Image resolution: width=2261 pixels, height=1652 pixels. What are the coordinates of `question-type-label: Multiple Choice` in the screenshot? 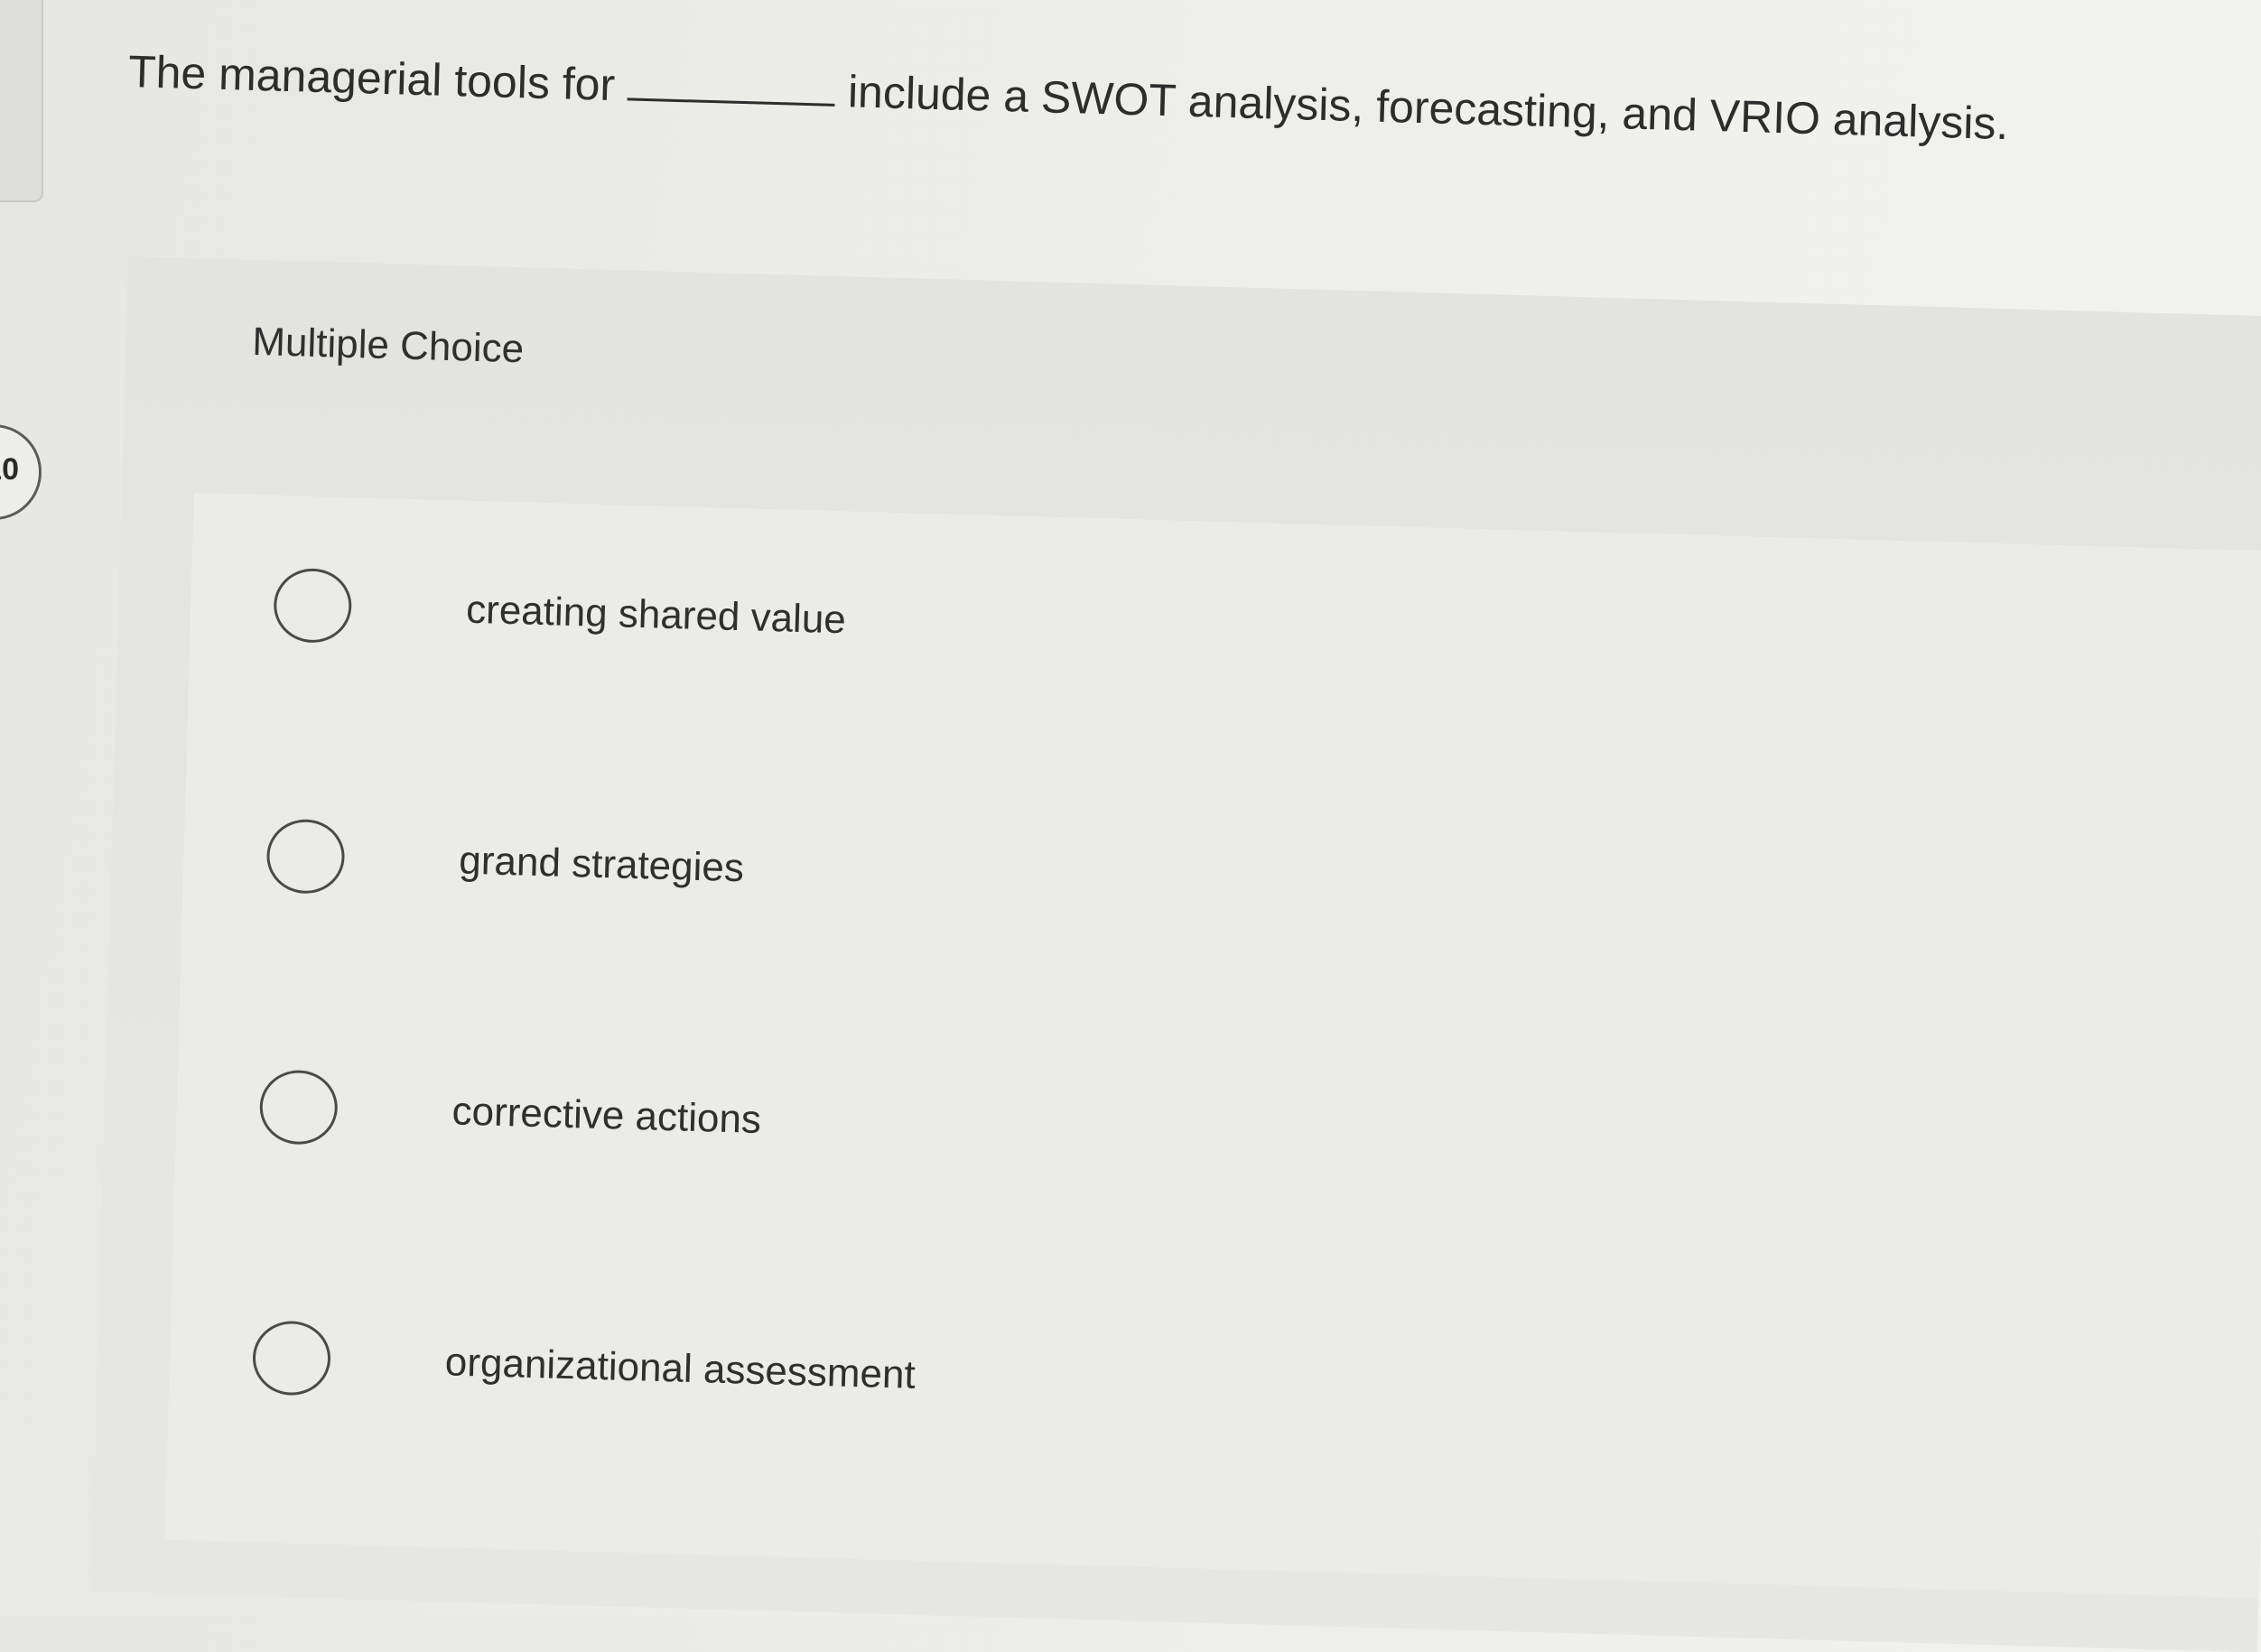 It's located at (388, 345).